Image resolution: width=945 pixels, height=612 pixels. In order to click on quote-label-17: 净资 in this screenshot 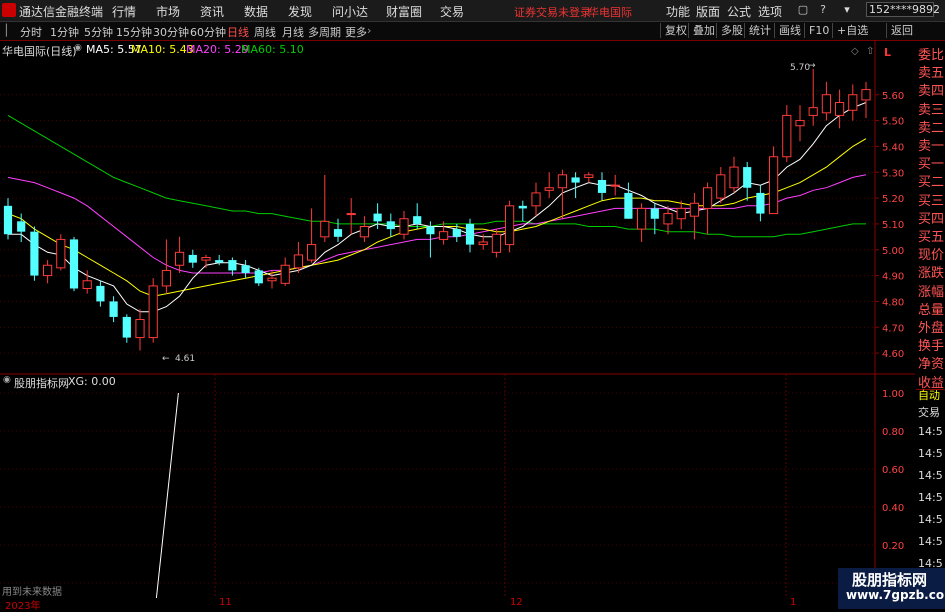, I will do `click(931, 365)`.